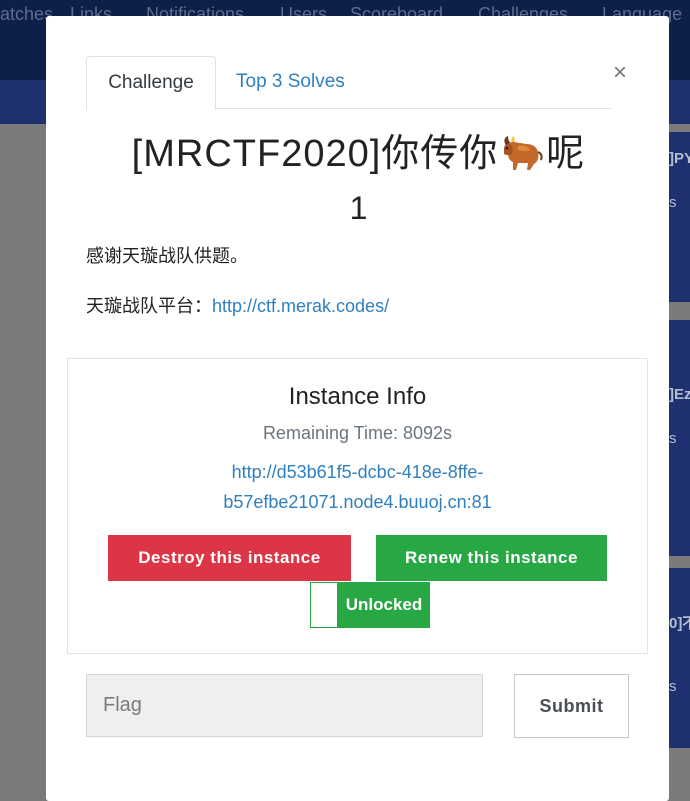 This screenshot has height=801, width=690. Describe the element at coordinates (566, 154) in the screenshot. I see `challenge-title-suffix: 呢` at that location.